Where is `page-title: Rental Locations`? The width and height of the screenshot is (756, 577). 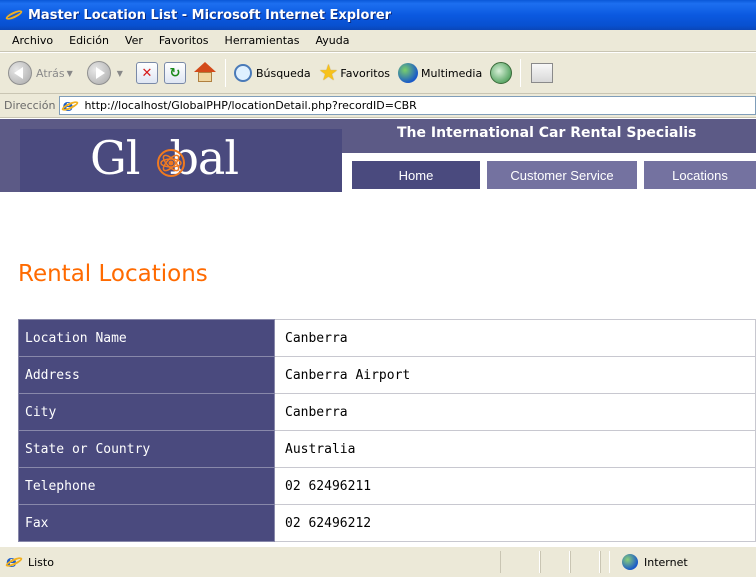 page-title: Rental Locations is located at coordinates (113, 274).